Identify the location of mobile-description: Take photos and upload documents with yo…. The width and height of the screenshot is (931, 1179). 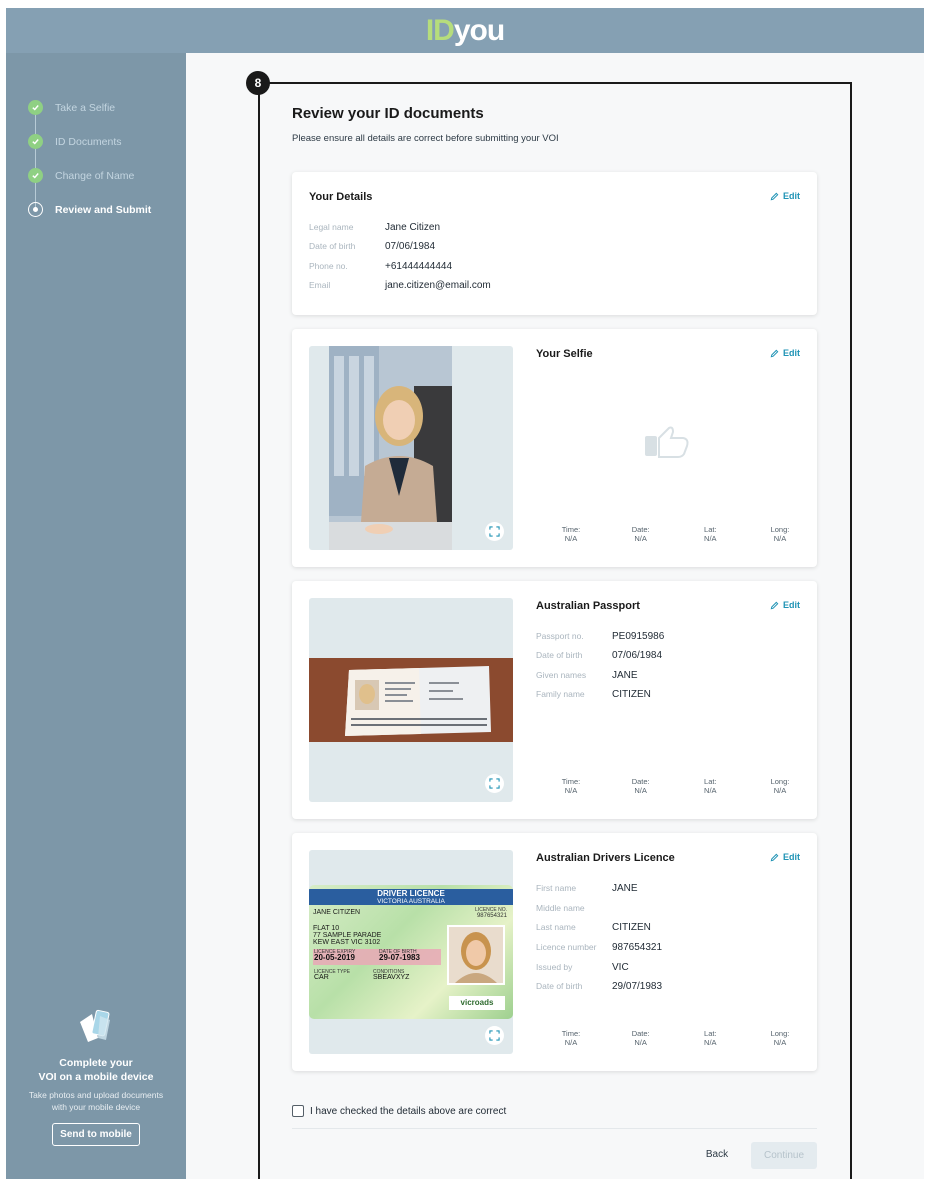
(96, 1101).